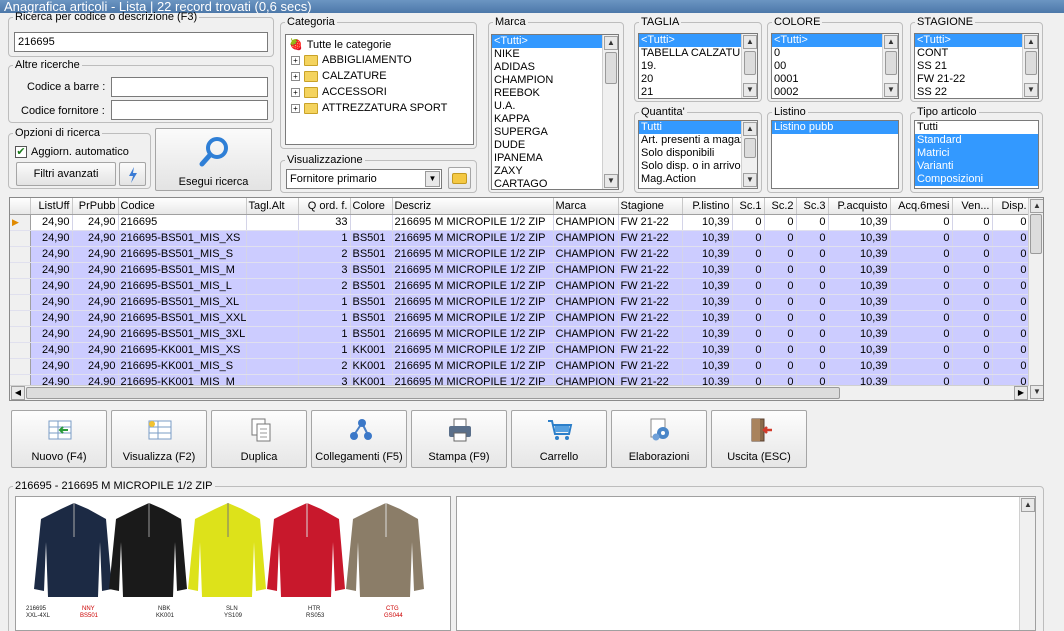 The width and height of the screenshot is (1064, 631). What do you see at coordinates (976, 92) in the screenshot?
I see `season-list-item: SS 22` at bounding box center [976, 92].